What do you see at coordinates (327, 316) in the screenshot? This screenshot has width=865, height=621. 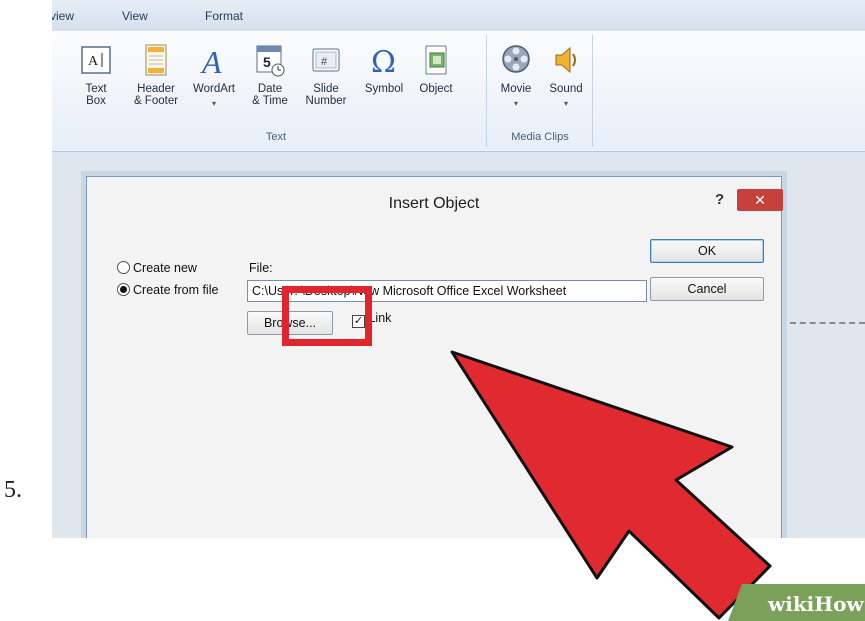 I see `link-highlight-box` at bounding box center [327, 316].